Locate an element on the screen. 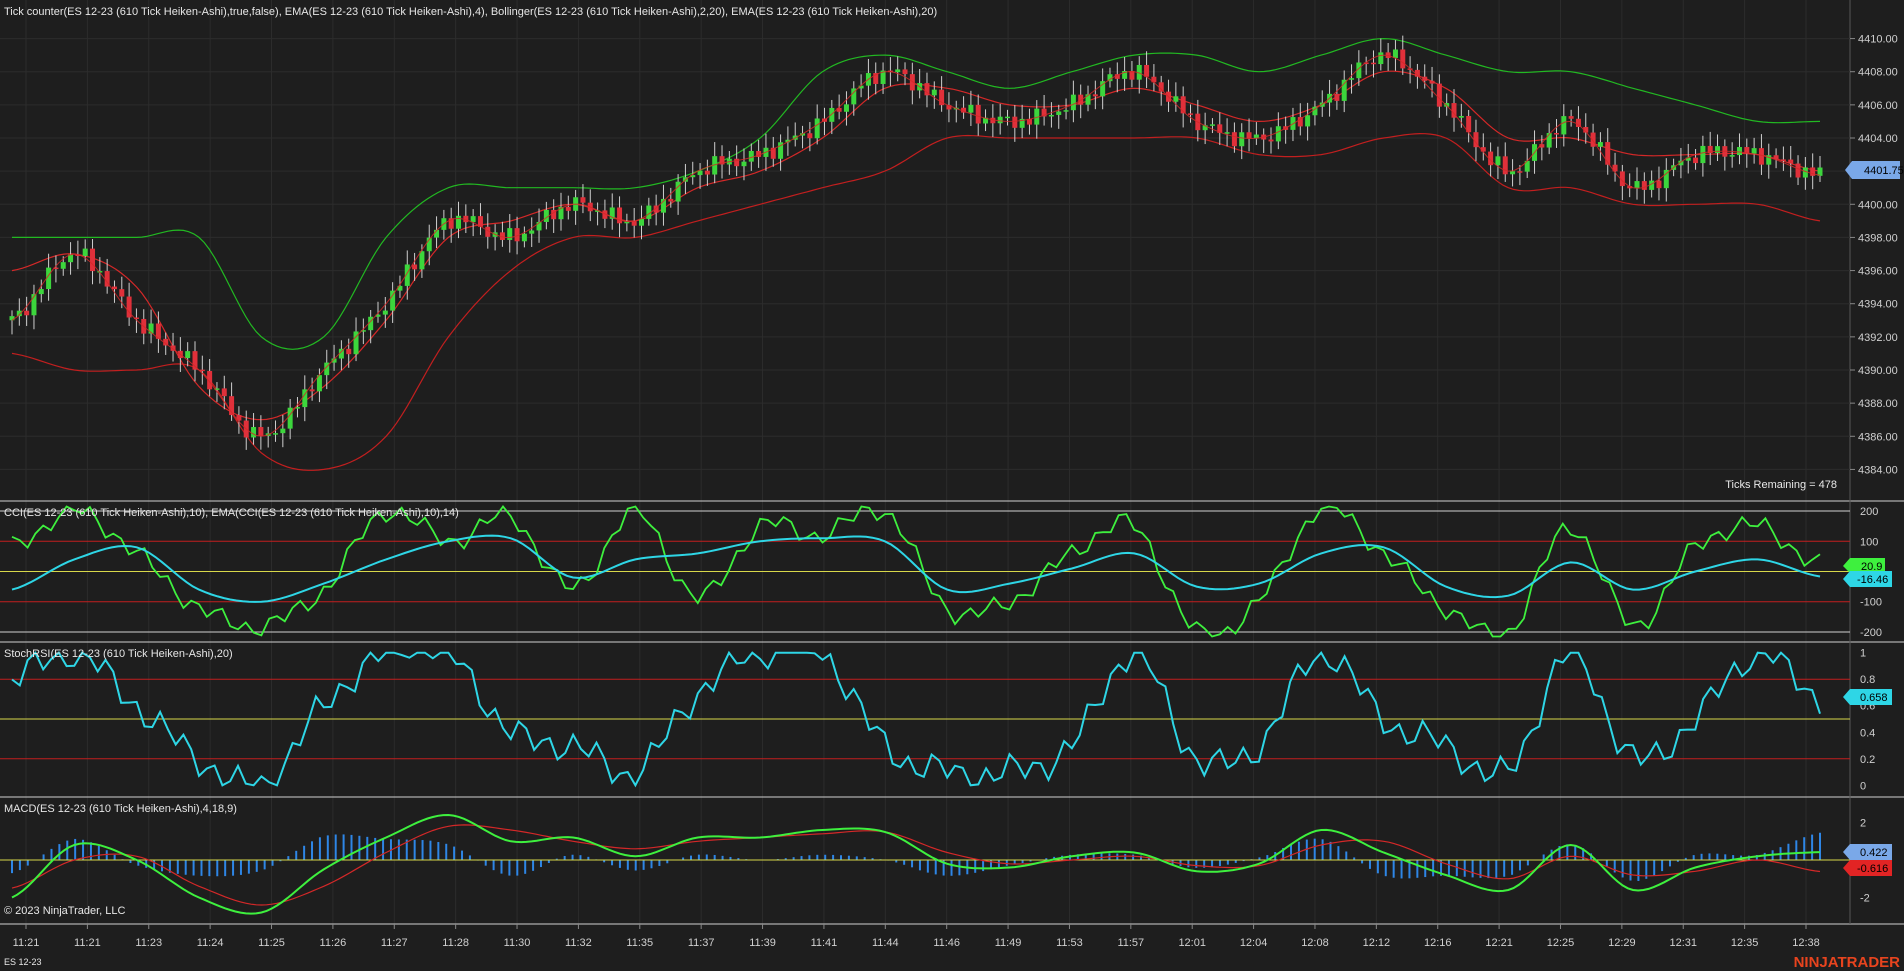 The height and width of the screenshot is (971, 1904). price-tick-label: 4404.00 is located at coordinates (1878, 139).